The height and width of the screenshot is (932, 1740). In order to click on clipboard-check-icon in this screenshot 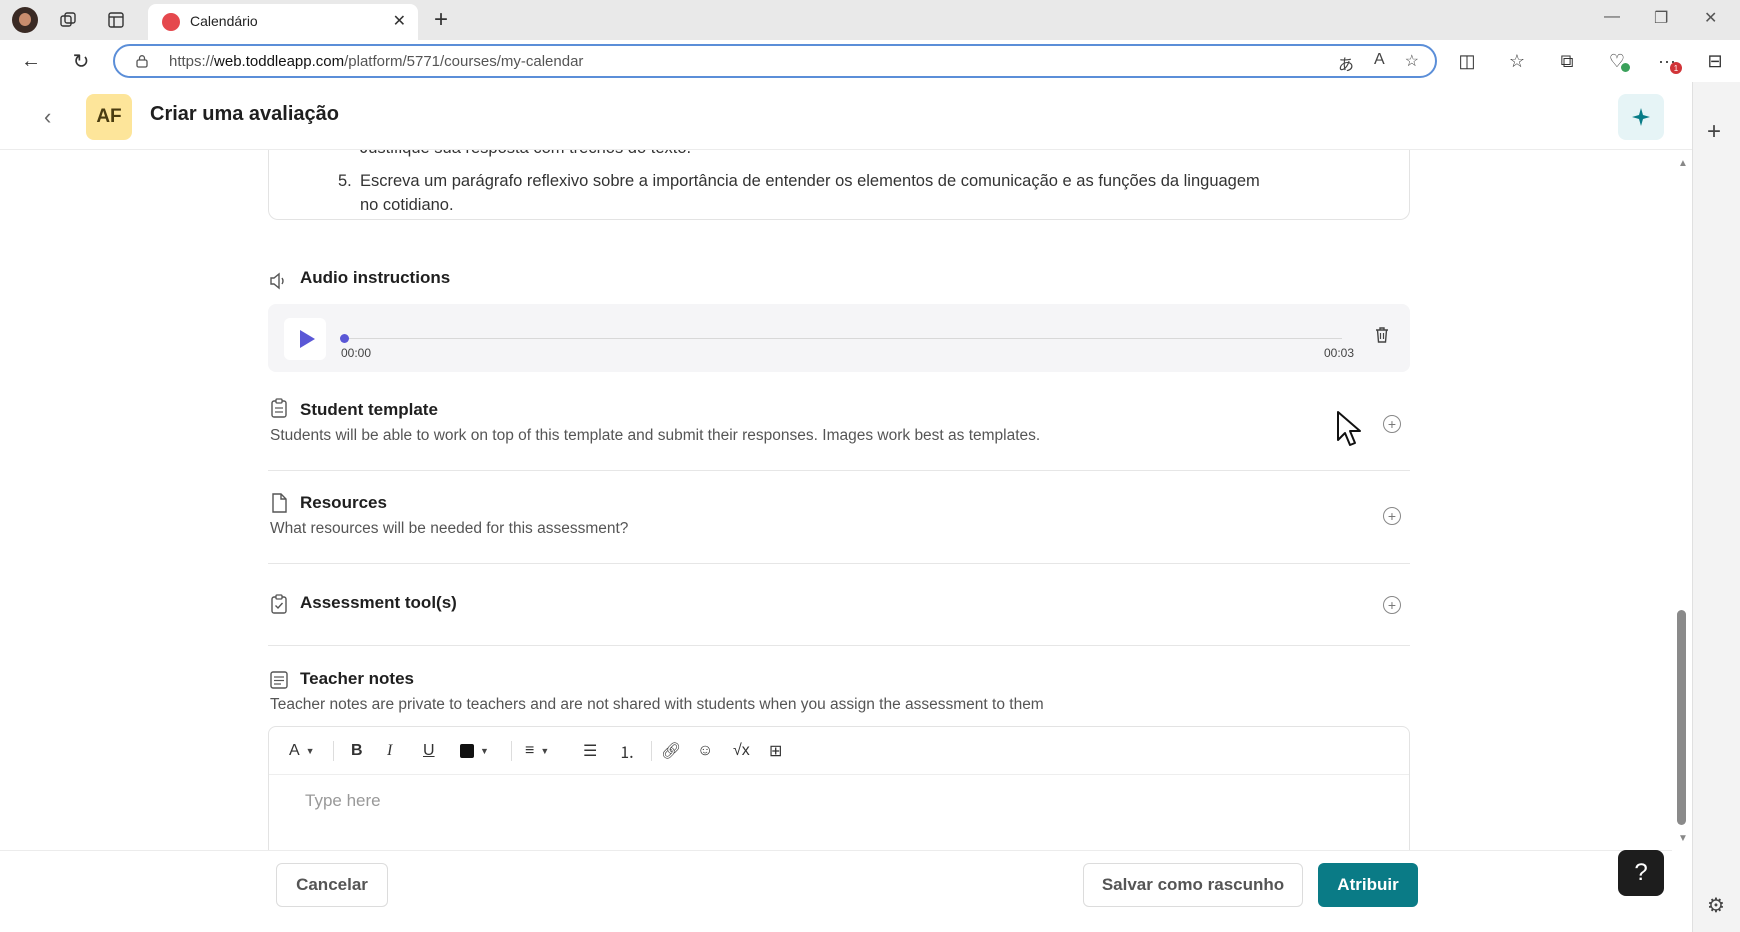, I will do `click(279, 604)`.